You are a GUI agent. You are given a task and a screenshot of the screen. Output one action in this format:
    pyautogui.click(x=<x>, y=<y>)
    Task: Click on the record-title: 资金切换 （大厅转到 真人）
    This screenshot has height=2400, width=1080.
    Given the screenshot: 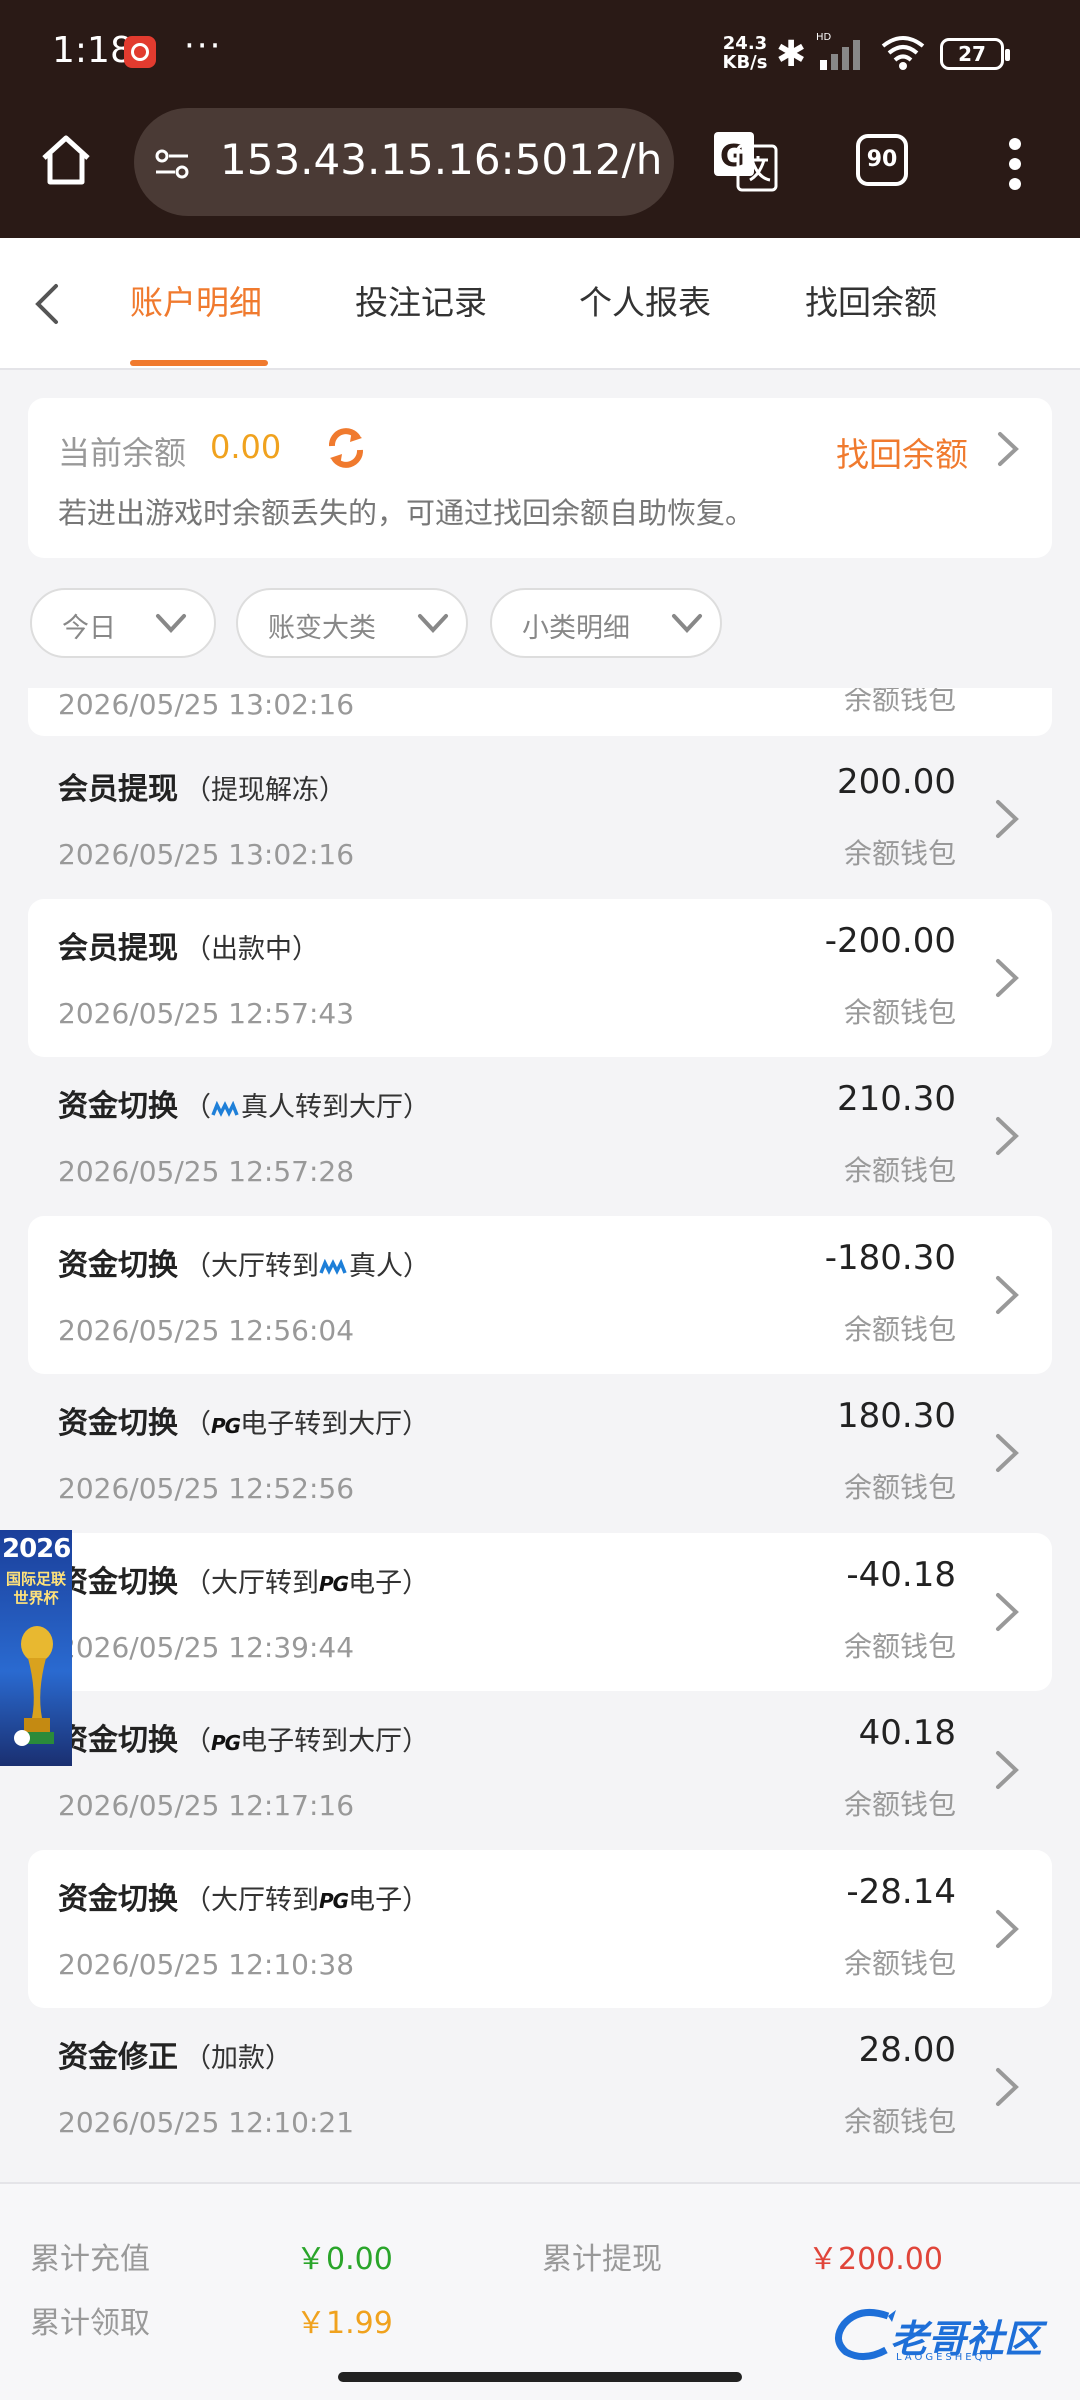 What is the action you would take?
    pyautogui.click(x=244, y=1262)
    